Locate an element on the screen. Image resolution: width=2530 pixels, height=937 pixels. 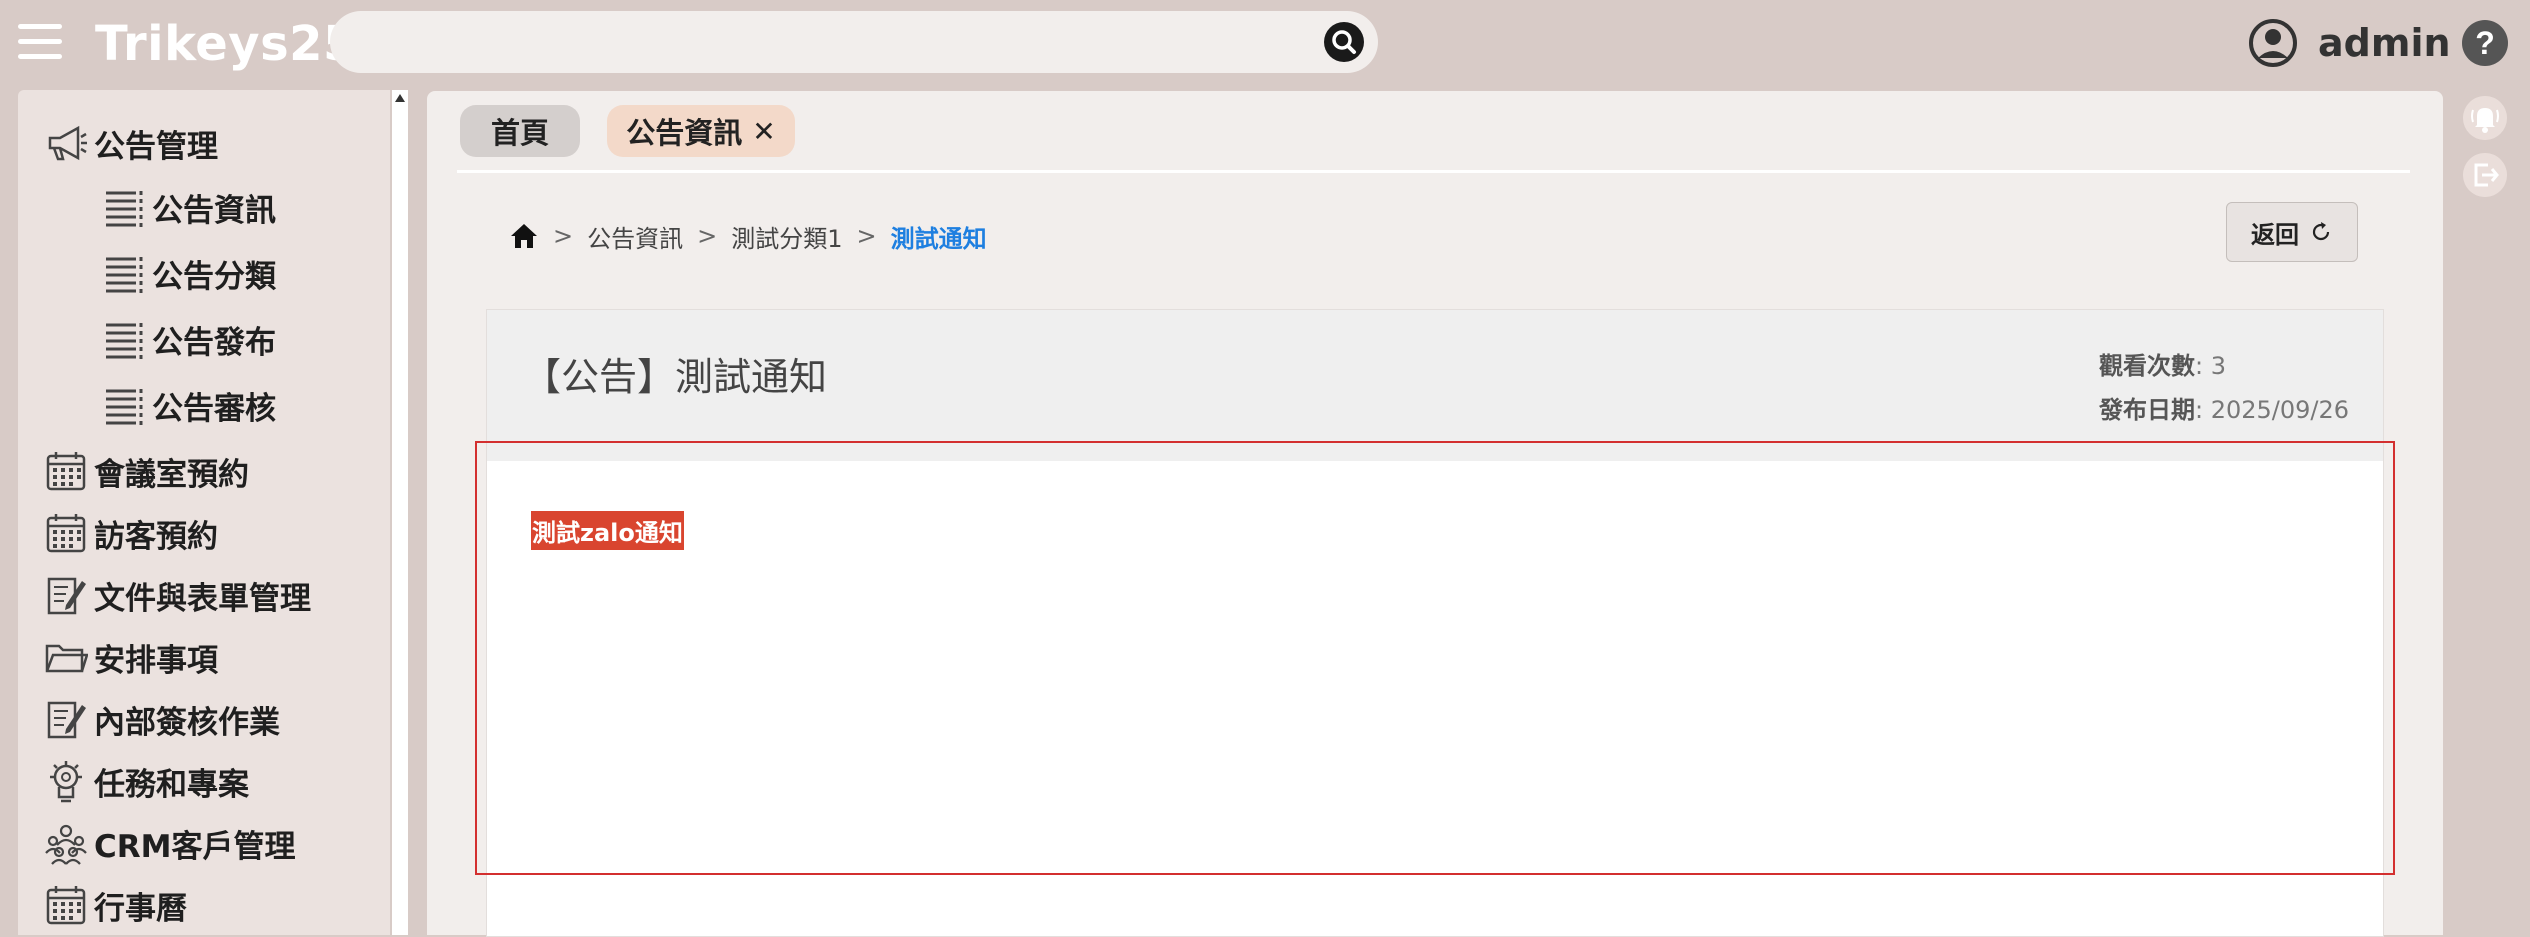
publish-date: 發布日期: 2025/09/26 is located at coordinates (2224, 407).